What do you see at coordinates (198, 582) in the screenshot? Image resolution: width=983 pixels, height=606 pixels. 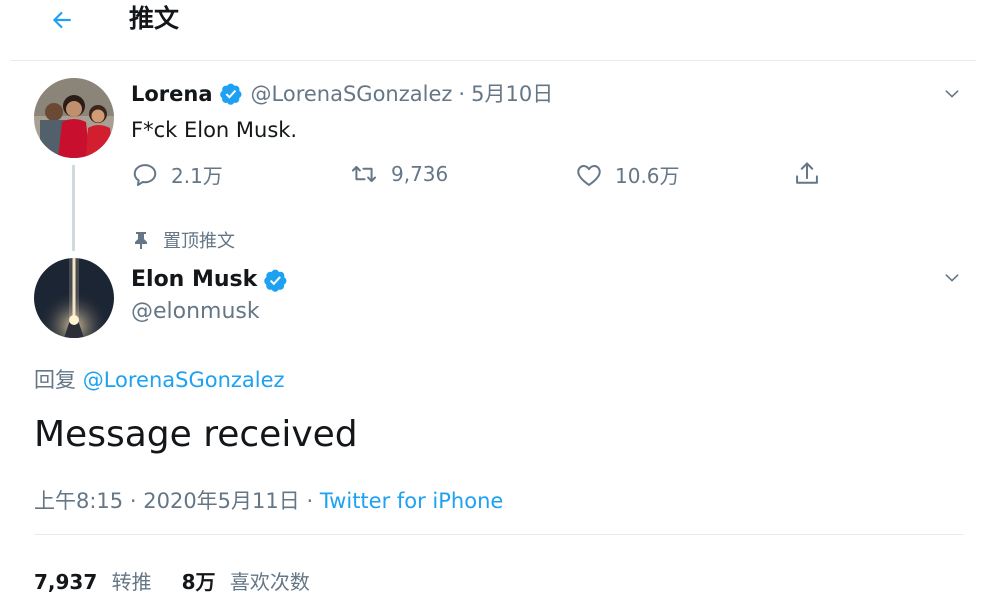 I see `likes-count: 8万` at bounding box center [198, 582].